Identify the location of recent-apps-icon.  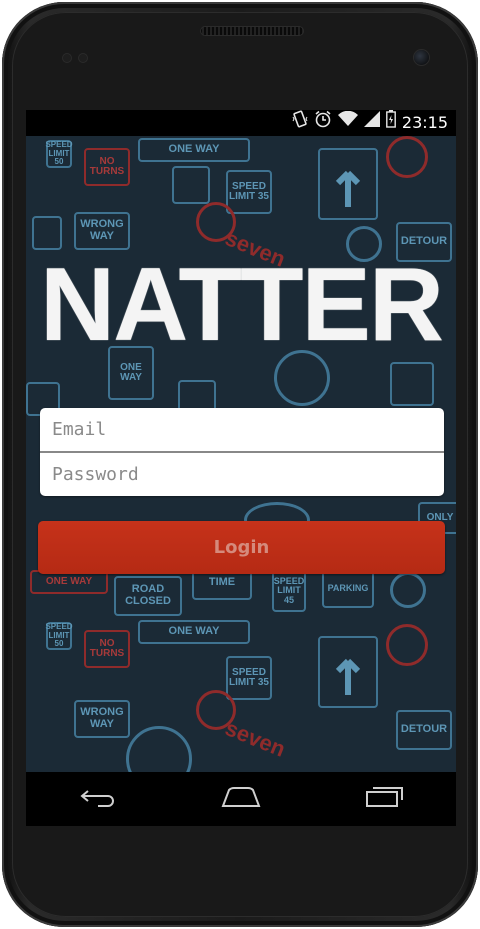
(384, 799).